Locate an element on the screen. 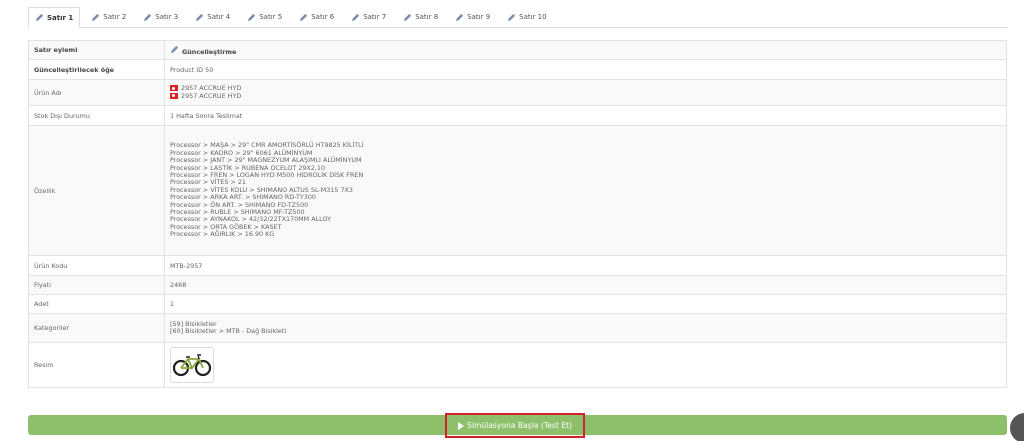  start-simulation-label: Simülasyona Başla (Test Et) is located at coordinates (519, 425).